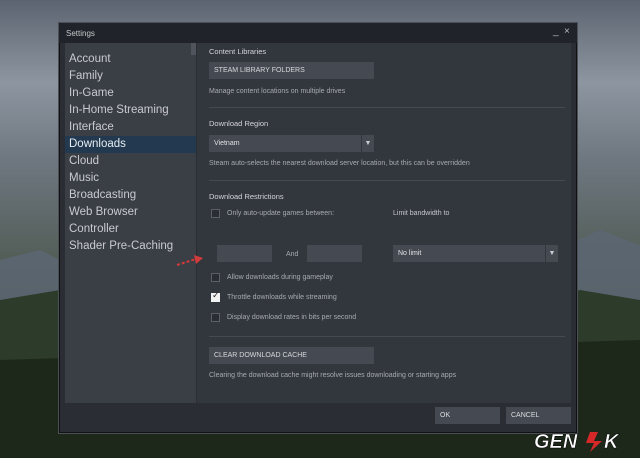  I want to click on svg-text: K, so click(612, 442).